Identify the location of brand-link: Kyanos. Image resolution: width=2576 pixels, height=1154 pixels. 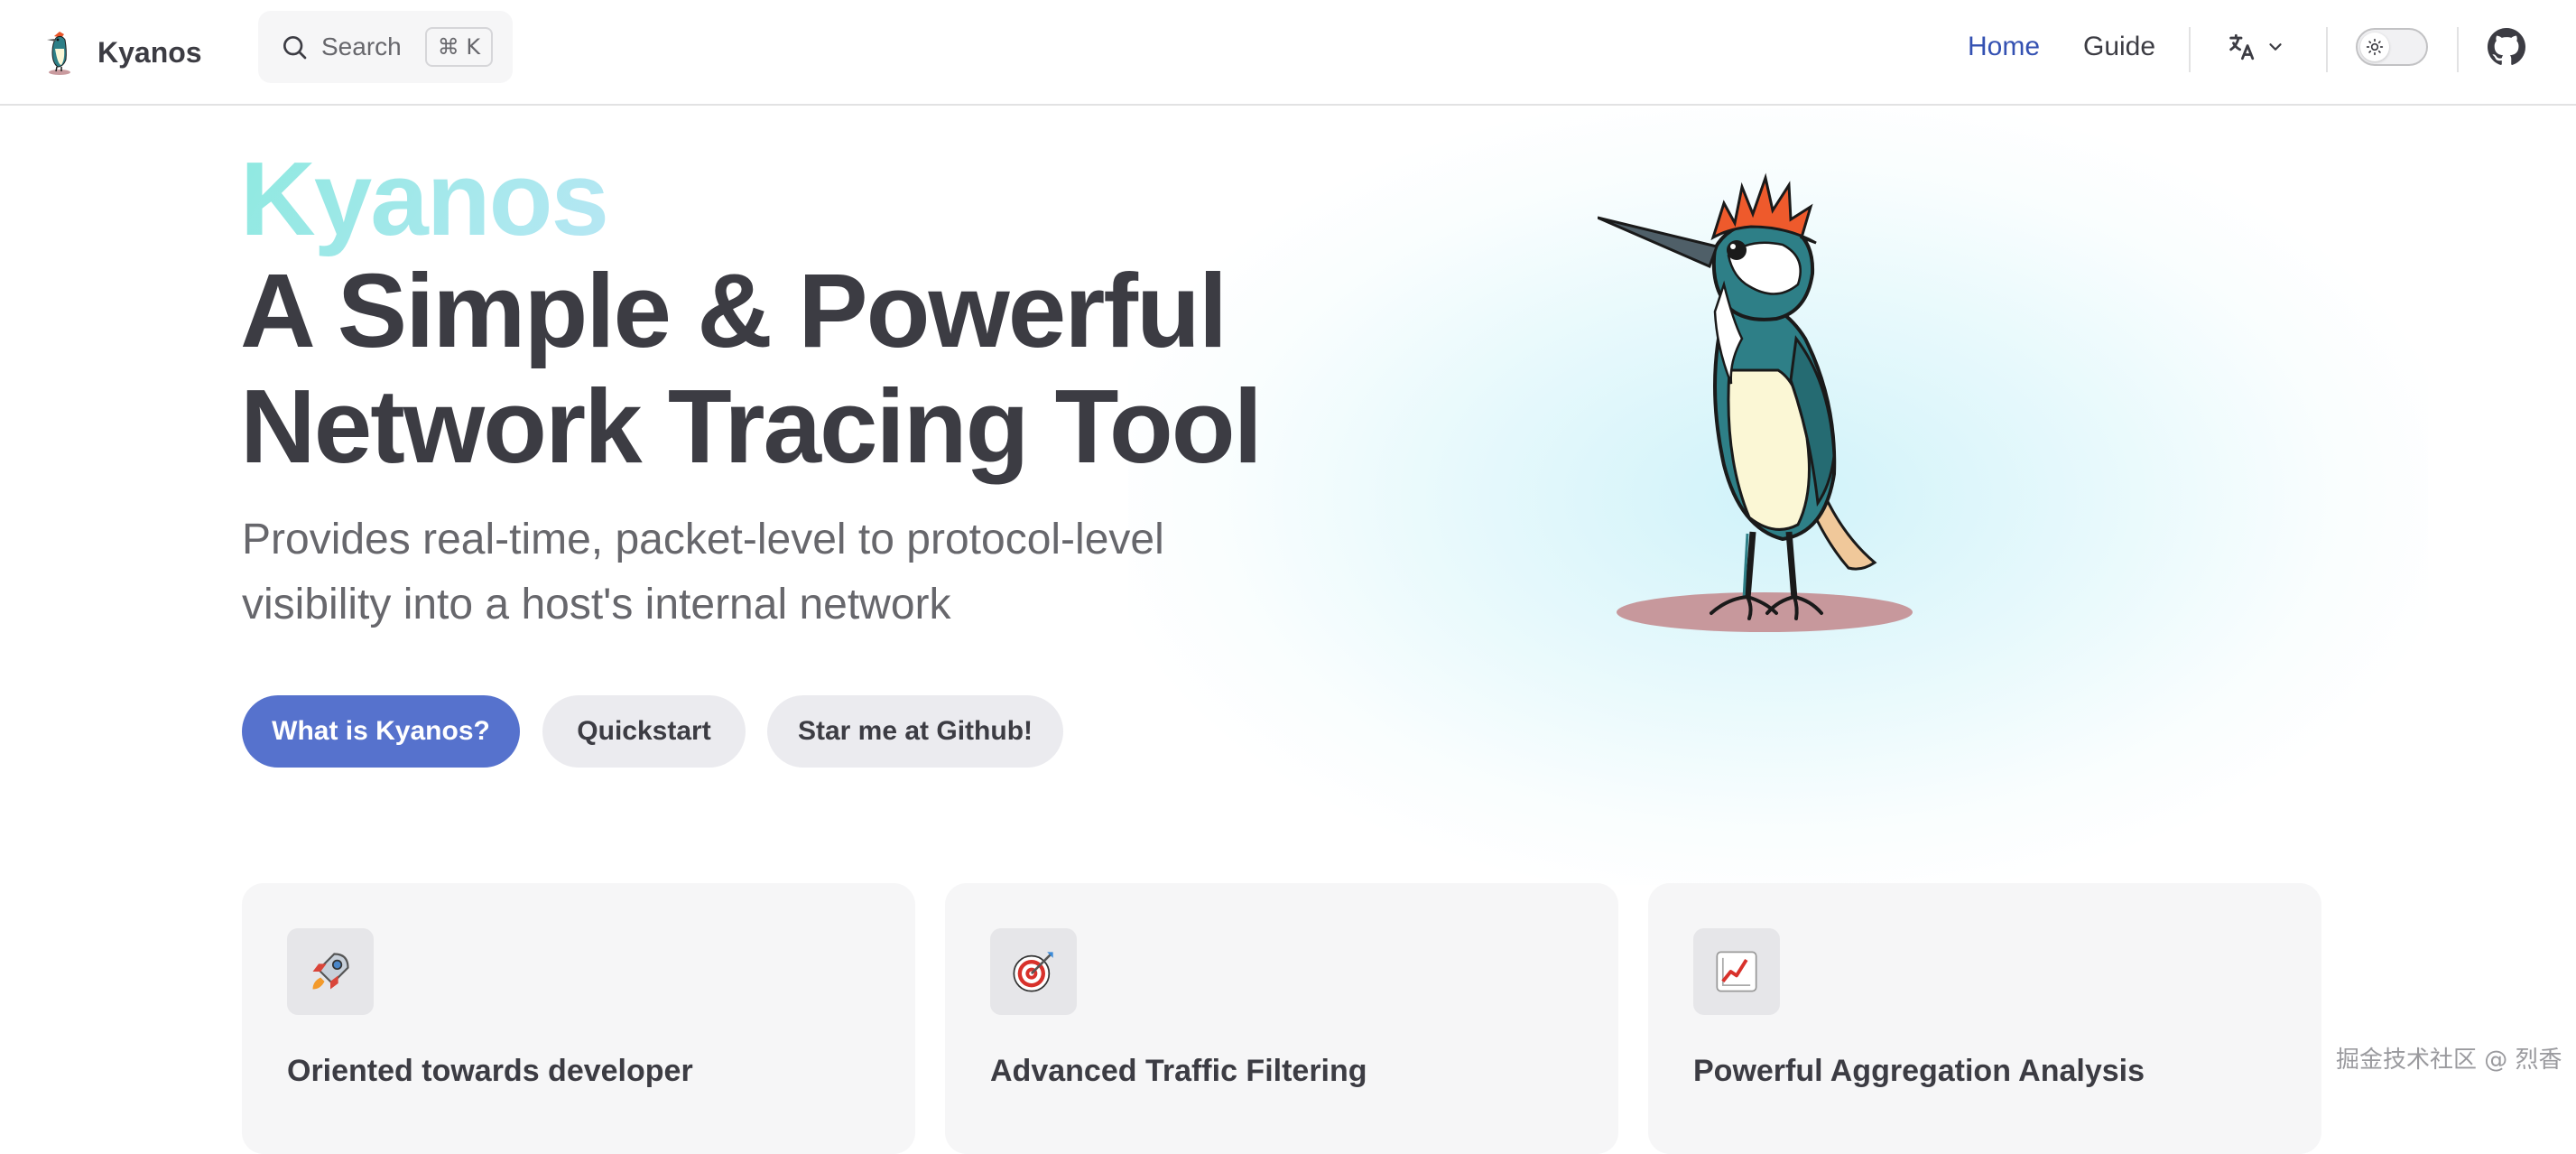
(122, 52).